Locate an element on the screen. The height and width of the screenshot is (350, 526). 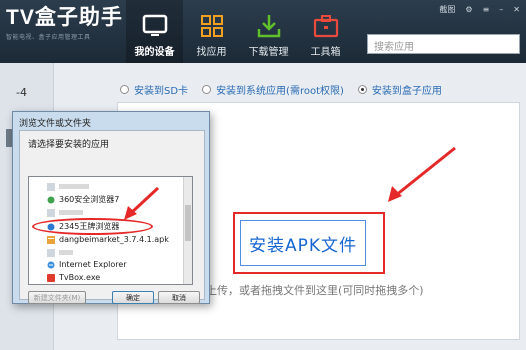
tree-item-label: TvBox.exe is located at coordinates (80, 277).